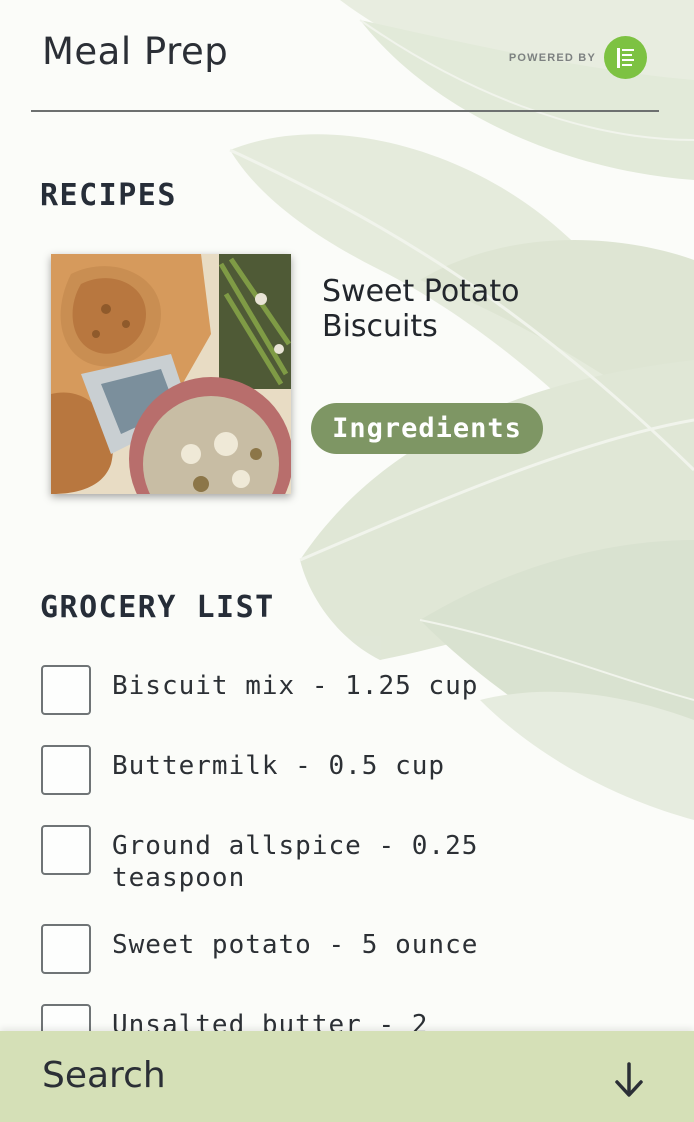 The height and width of the screenshot is (1122, 694). I want to click on list-item: Buttermilk - 0.5 cup, so click(351, 770).